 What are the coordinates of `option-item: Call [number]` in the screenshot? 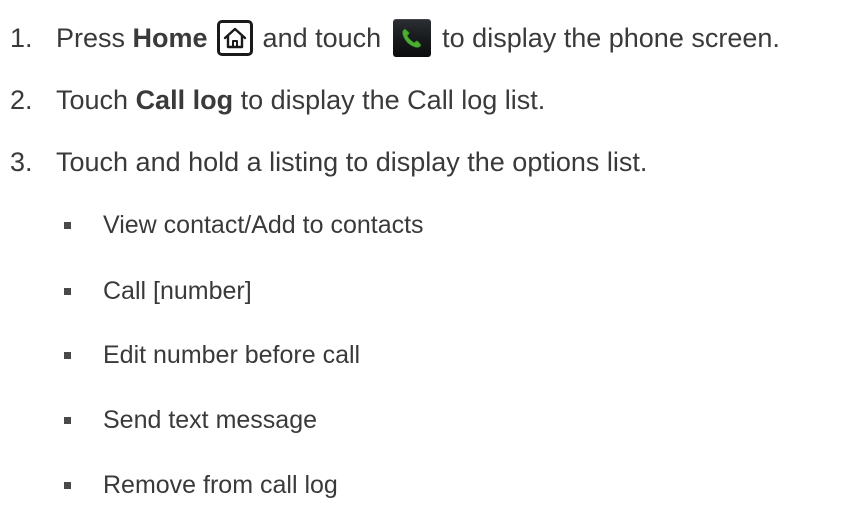 It's located at (158, 291).